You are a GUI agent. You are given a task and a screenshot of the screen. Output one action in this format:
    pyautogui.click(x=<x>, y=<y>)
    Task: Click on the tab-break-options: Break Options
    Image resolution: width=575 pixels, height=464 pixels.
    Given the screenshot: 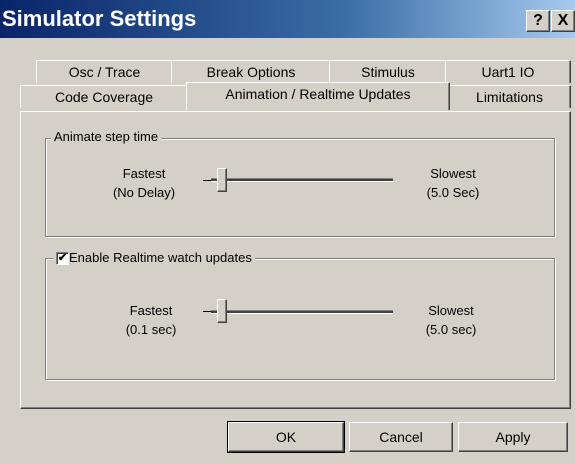 What is the action you would take?
    pyautogui.click(x=251, y=71)
    